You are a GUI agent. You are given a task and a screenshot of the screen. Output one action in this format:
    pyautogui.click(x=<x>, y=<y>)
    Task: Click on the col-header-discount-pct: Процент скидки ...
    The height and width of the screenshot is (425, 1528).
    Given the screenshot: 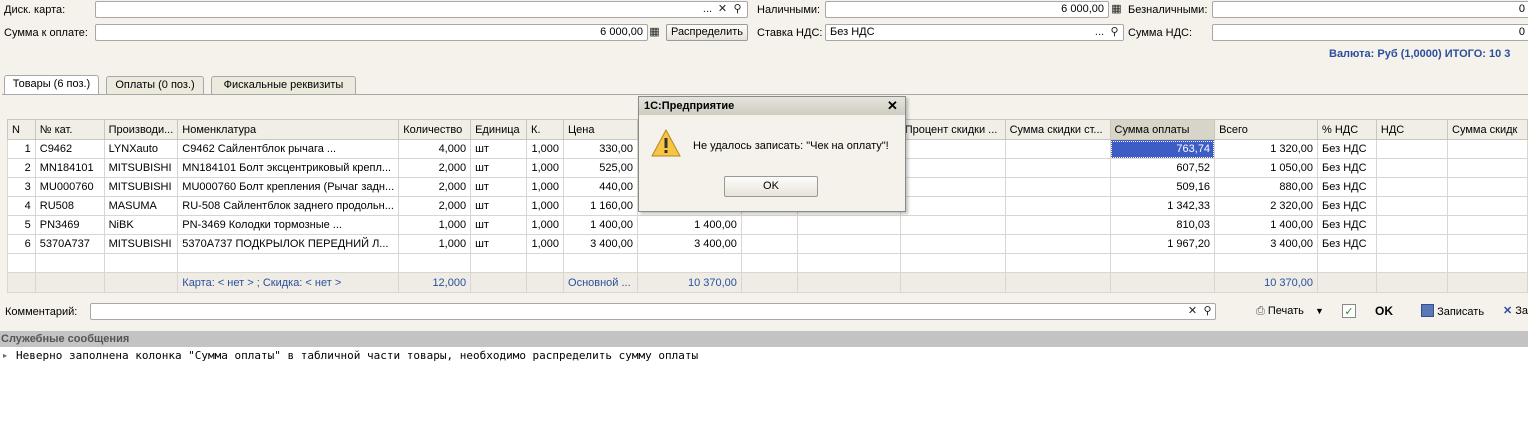 What is the action you would take?
    pyautogui.click(x=952, y=129)
    